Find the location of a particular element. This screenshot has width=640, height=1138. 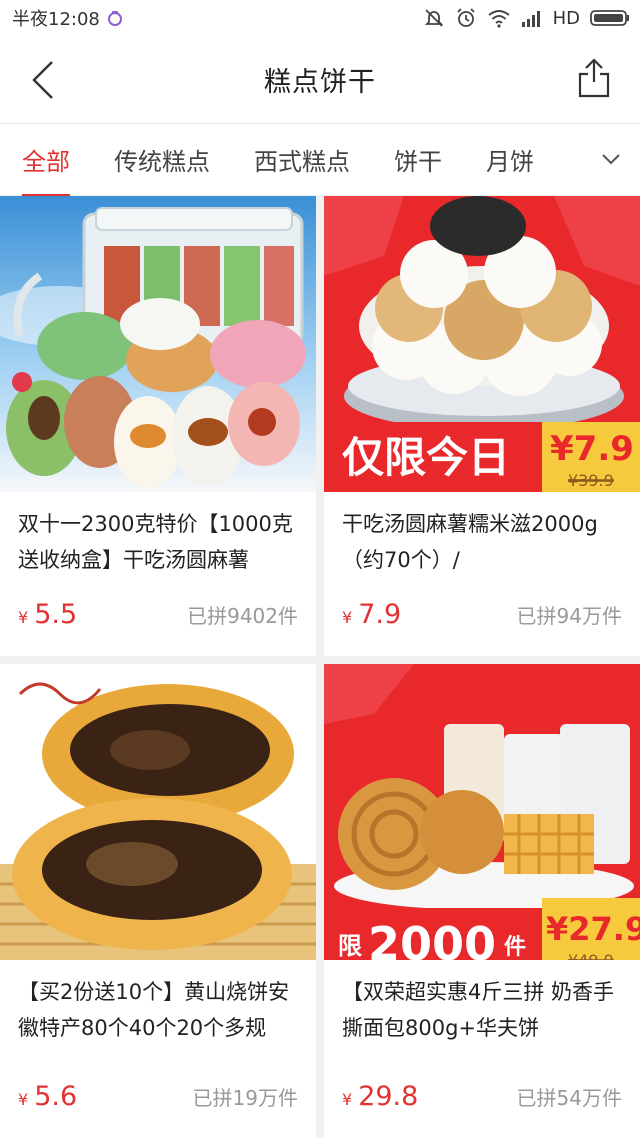

back-button is located at coordinates (44, 80).